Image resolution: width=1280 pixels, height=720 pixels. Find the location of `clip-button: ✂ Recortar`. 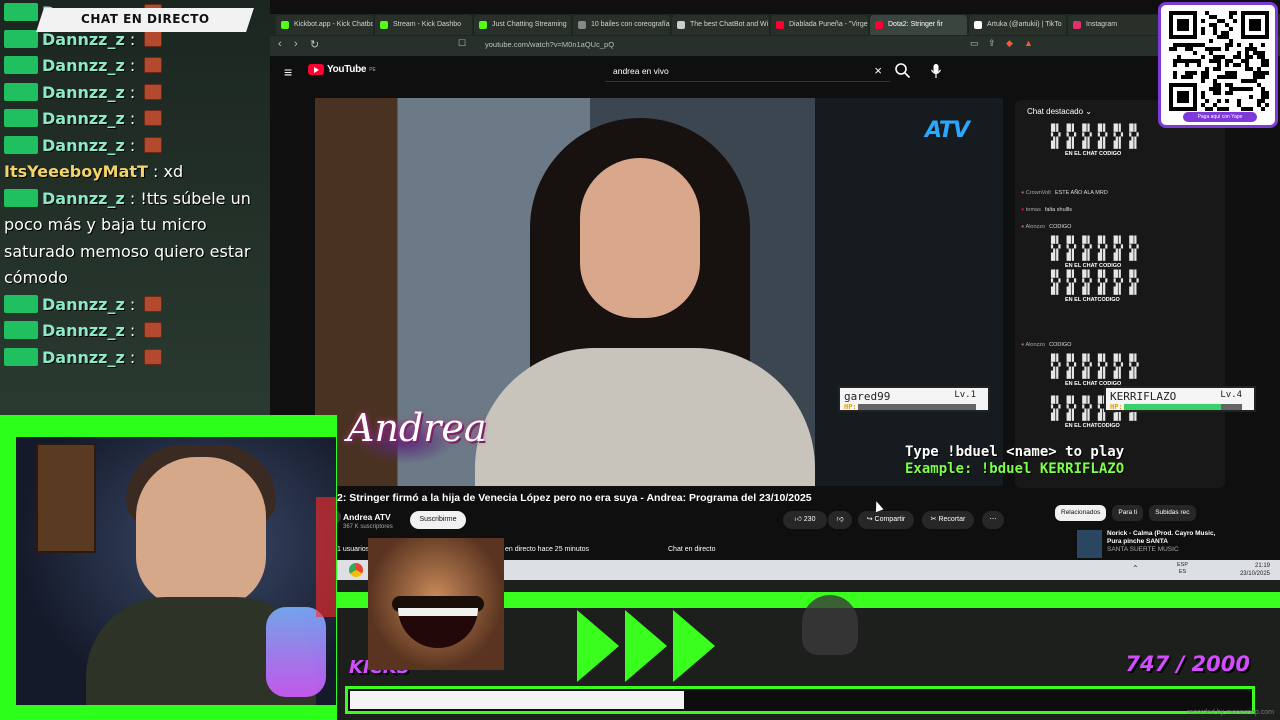

clip-button: ✂ Recortar is located at coordinates (948, 520).